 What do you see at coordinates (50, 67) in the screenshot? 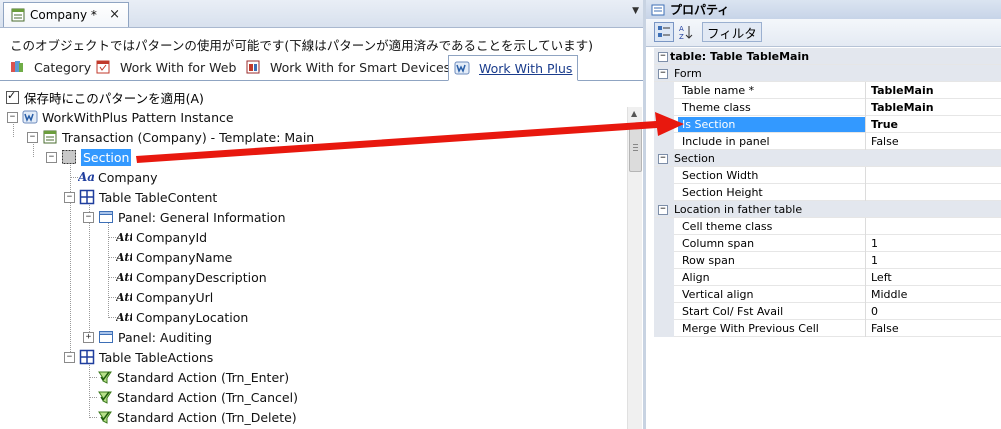
I see `tab-category: Category` at bounding box center [50, 67].